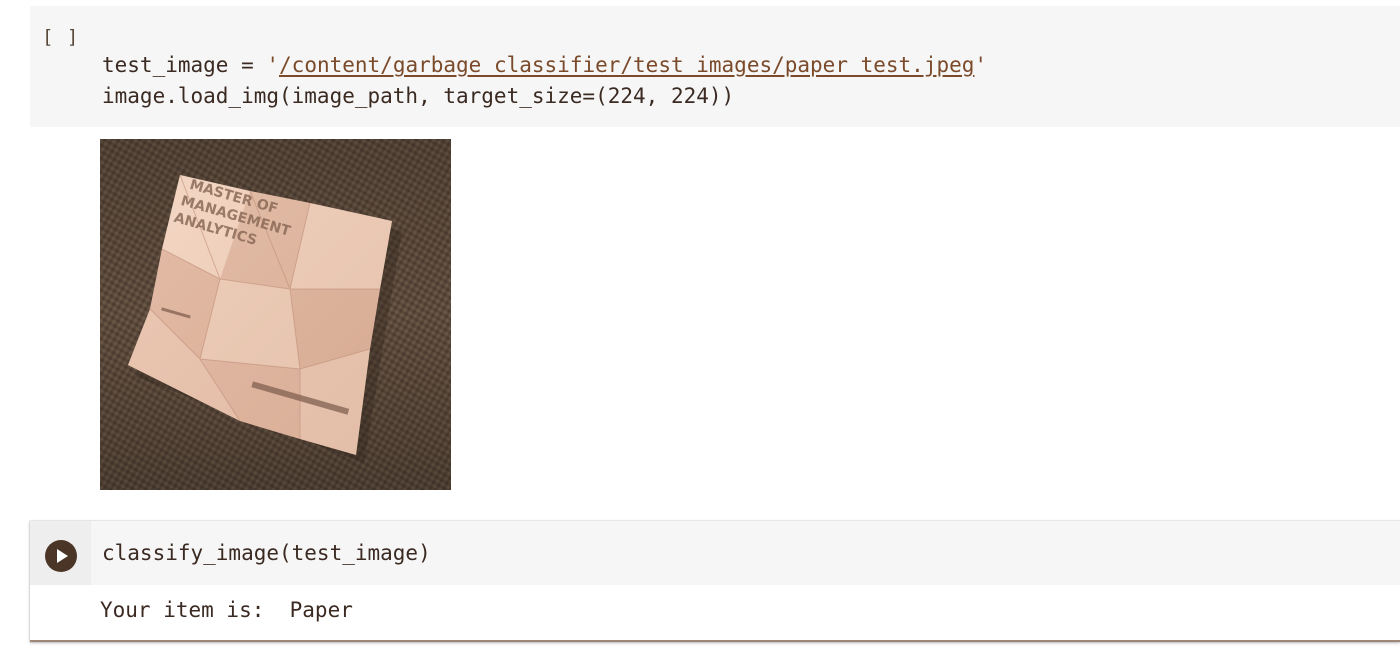 The height and width of the screenshot is (654, 1400). I want to click on cell-output-text: Your item is: Paper, so click(226, 610).